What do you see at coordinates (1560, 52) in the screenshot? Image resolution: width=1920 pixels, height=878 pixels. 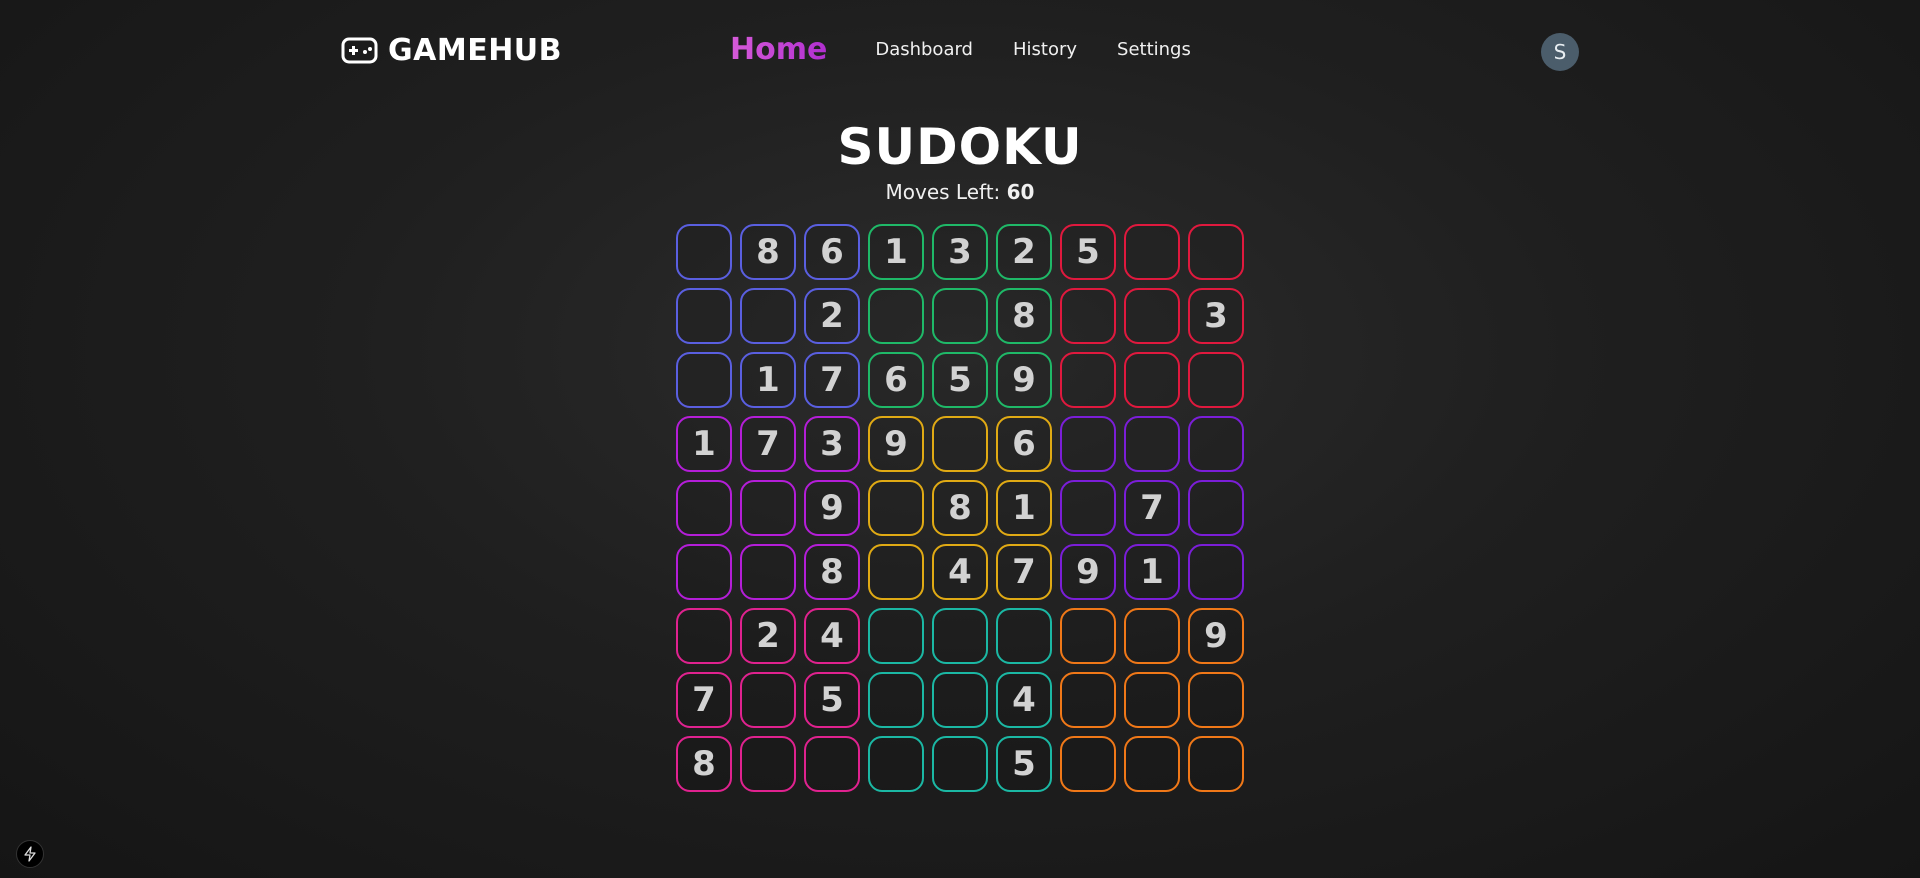 I see `avatar: S` at bounding box center [1560, 52].